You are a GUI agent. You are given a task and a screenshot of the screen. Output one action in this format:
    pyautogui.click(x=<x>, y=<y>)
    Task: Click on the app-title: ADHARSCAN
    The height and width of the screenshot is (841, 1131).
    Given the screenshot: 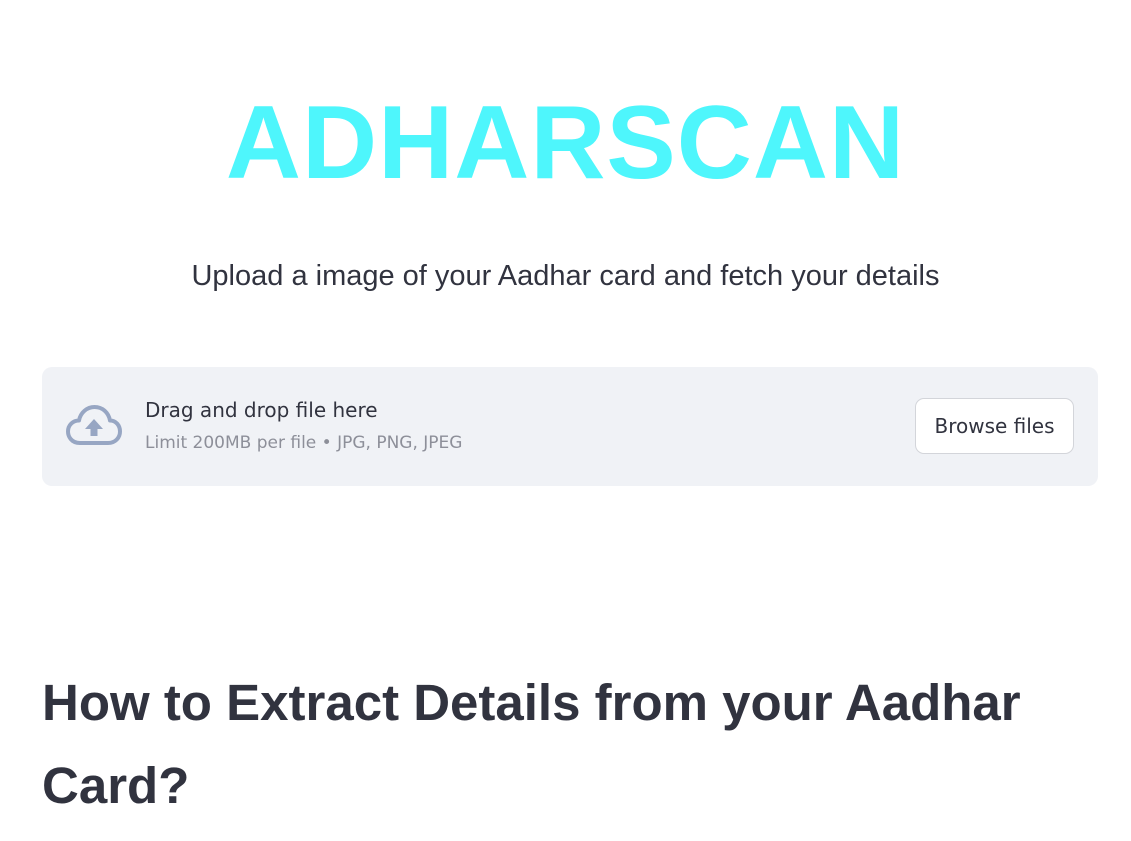 What is the action you would take?
    pyautogui.click(x=565, y=143)
    